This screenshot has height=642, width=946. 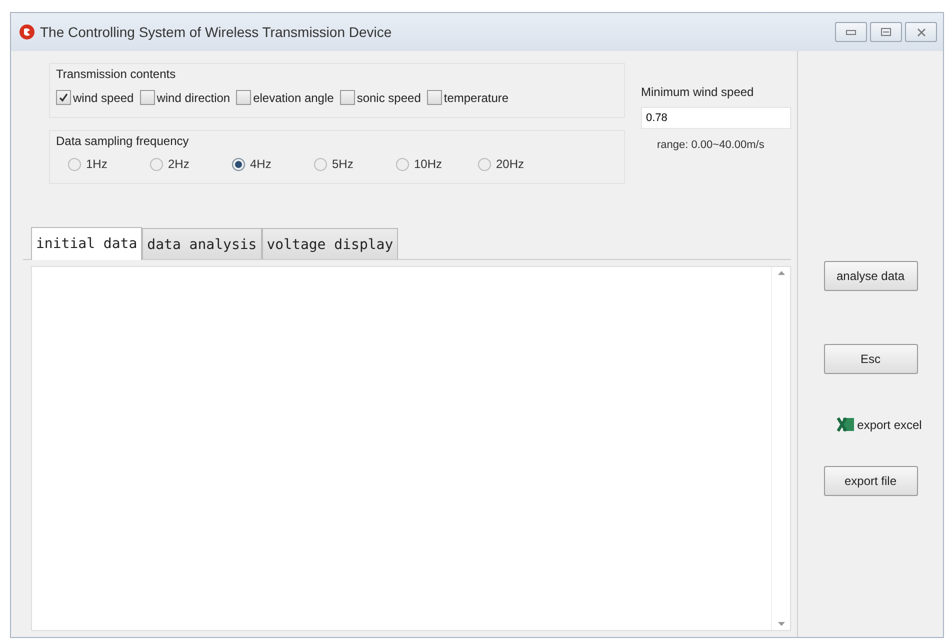 What do you see at coordinates (510, 164) in the screenshot?
I see `radio-label: 20Hz` at bounding box center [510, 164].